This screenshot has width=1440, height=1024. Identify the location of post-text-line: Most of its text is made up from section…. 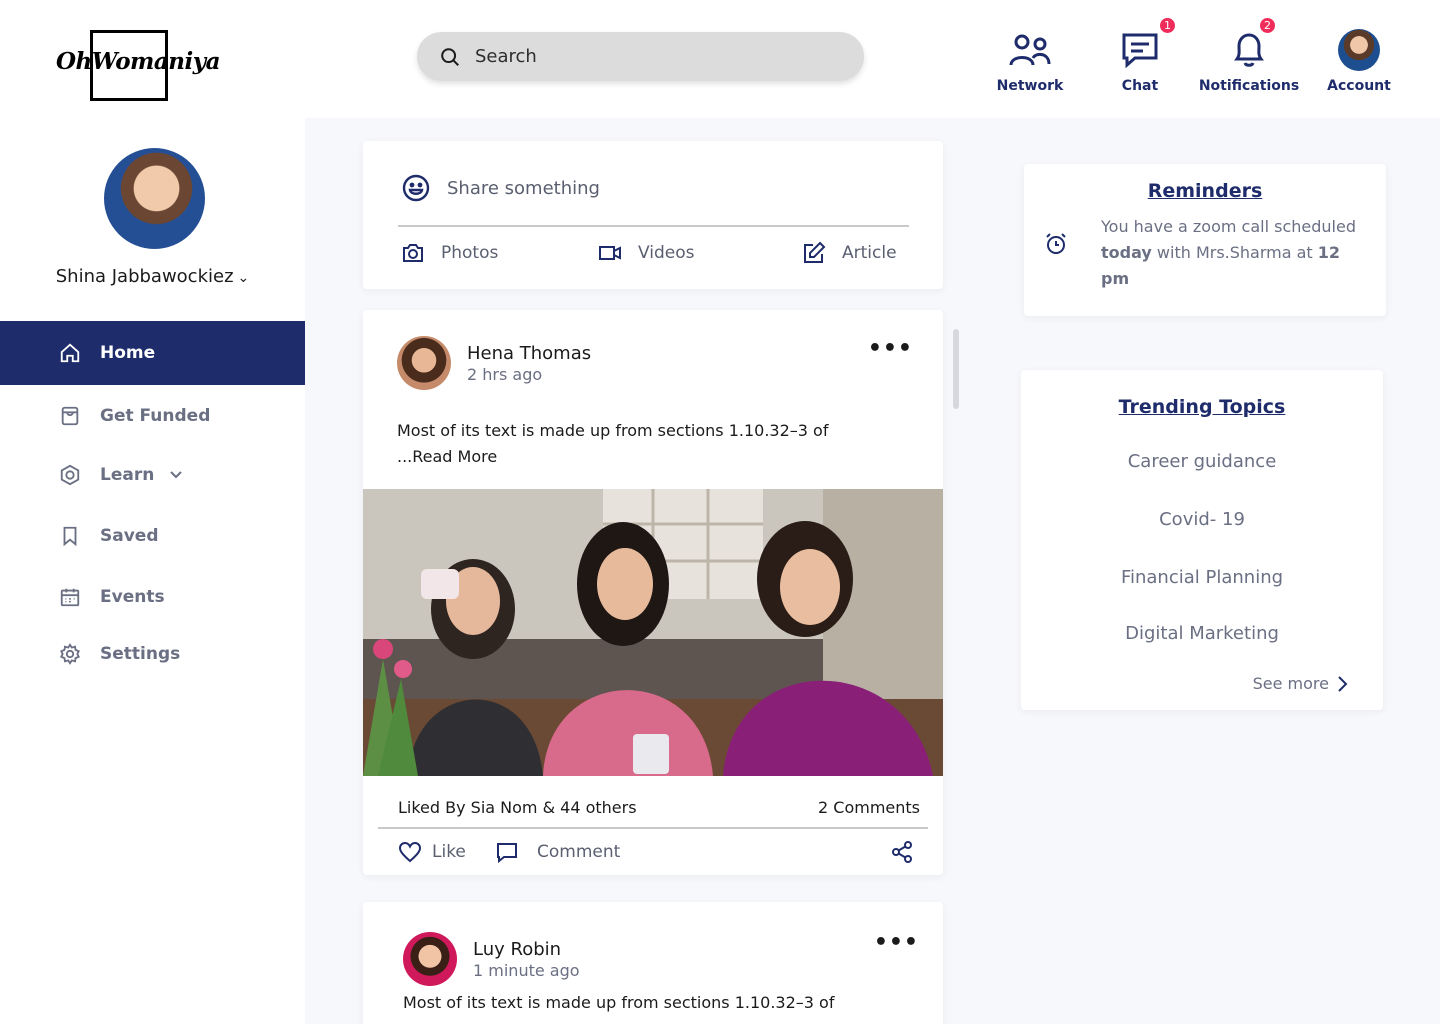
(613, 430).